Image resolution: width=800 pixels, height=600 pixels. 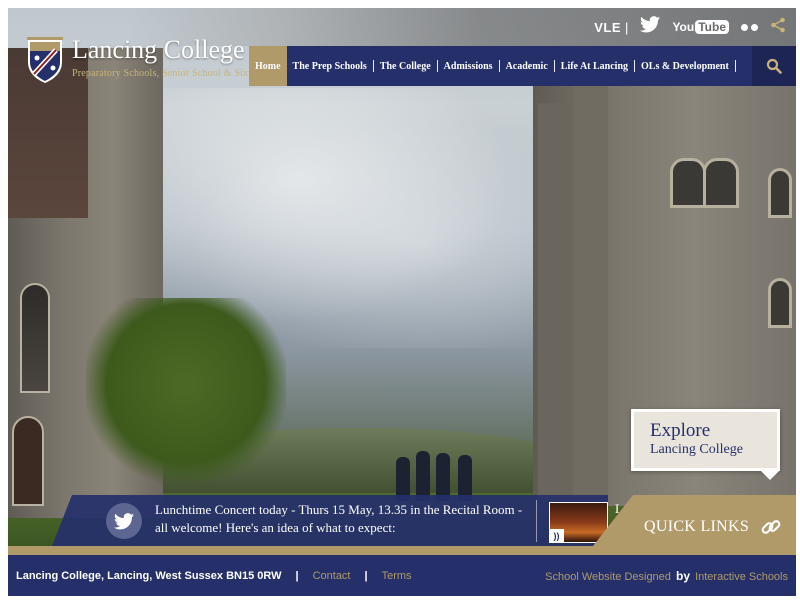 What do you see at coordinates (527, 66) in the screenshot?
I see `nav-item-academic: Academic` at bounding box center [527, 66].